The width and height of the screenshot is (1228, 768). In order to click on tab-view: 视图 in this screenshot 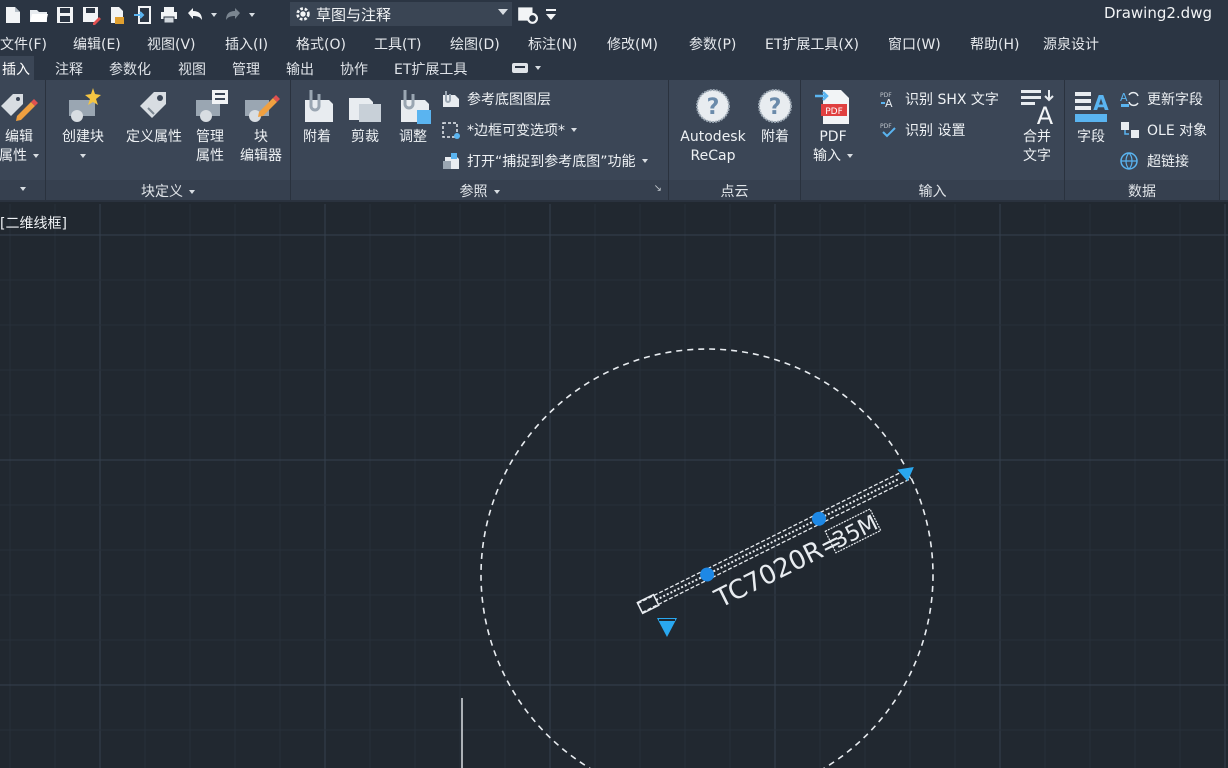, I will do `click(192, 69)`.